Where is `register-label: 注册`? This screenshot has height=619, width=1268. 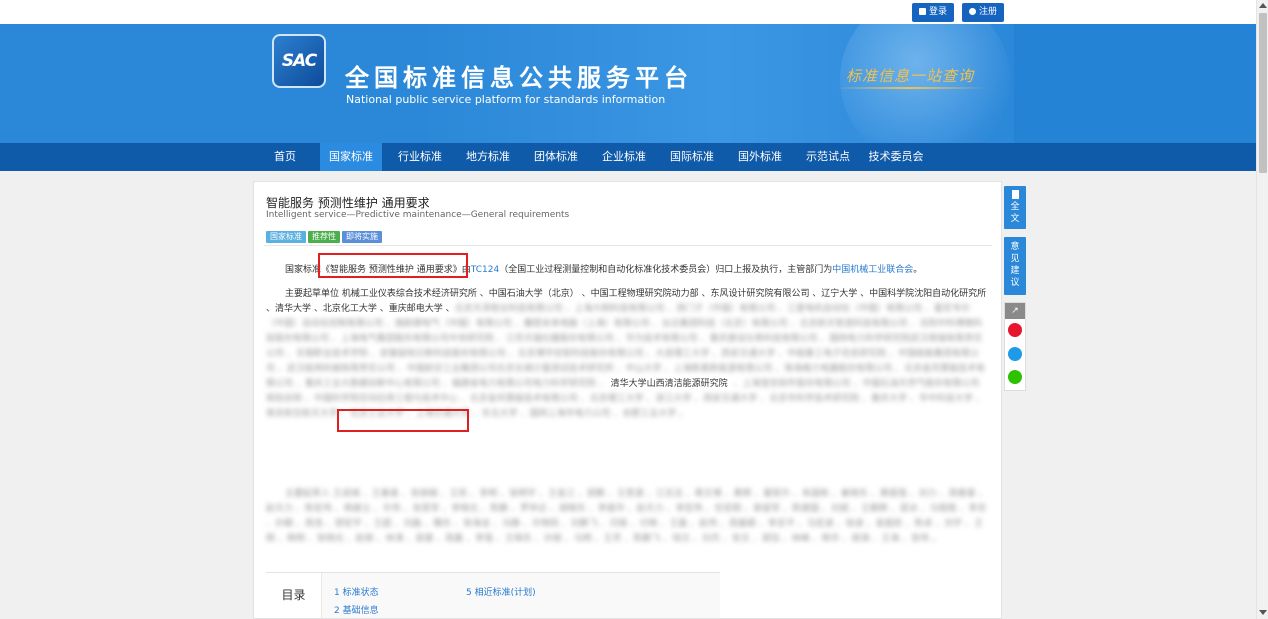
register-label: 注册 is located at coordinates (988, 12).